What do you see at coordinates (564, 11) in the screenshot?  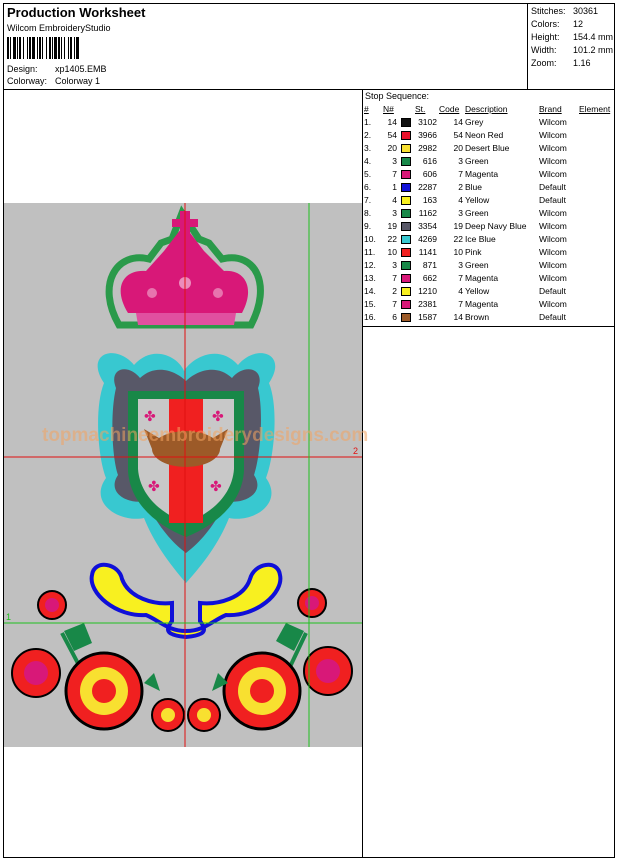 I see `stitches-row: Stitches: 30361` at bounding box center [564, 11].